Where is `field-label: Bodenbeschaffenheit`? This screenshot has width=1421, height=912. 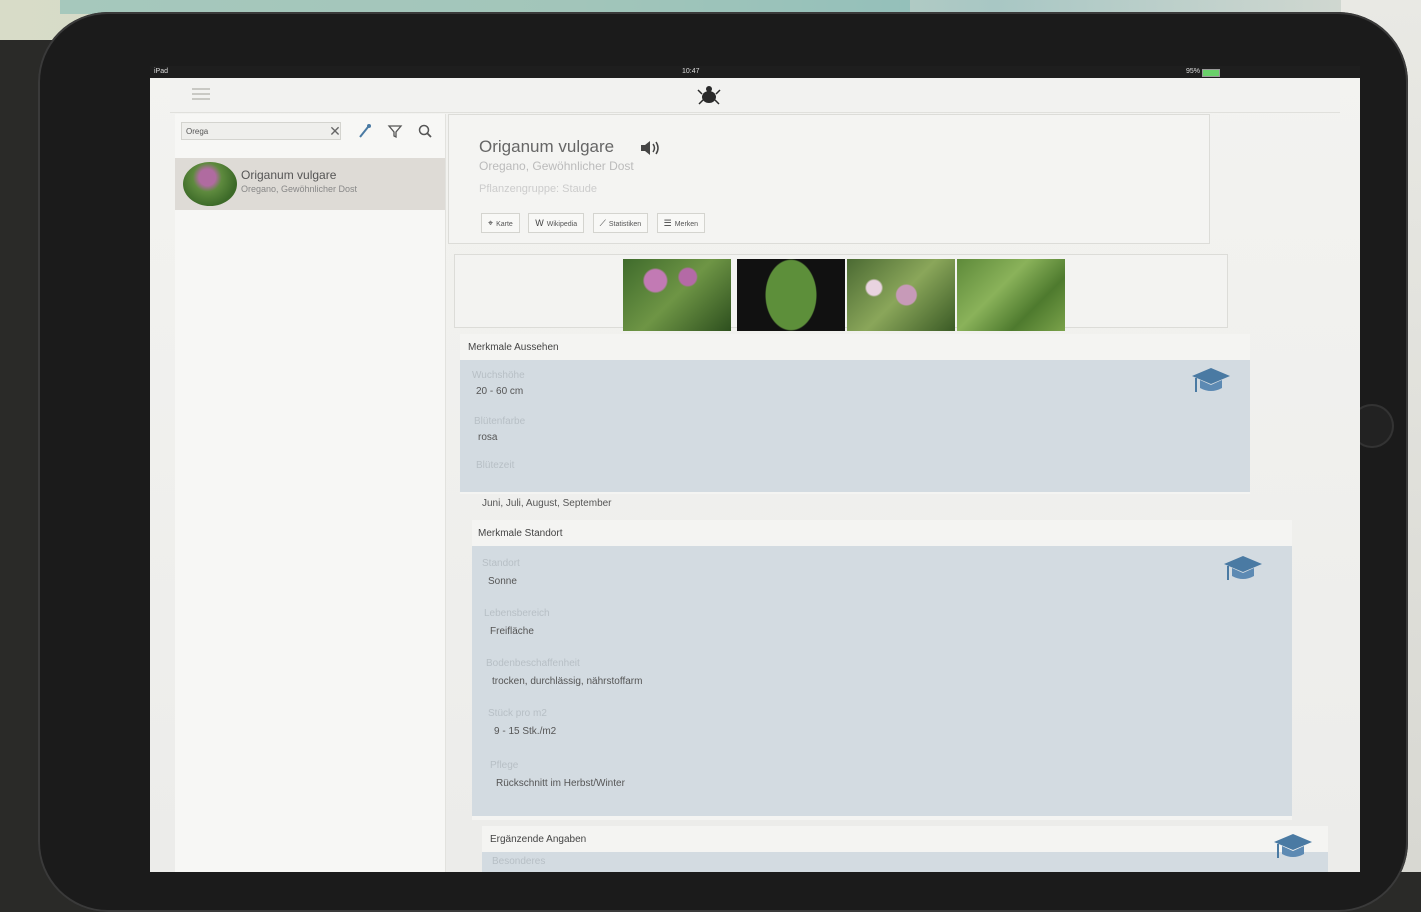
field-label: Bodenbeschaffenheit is located at coordinates (533, 663).